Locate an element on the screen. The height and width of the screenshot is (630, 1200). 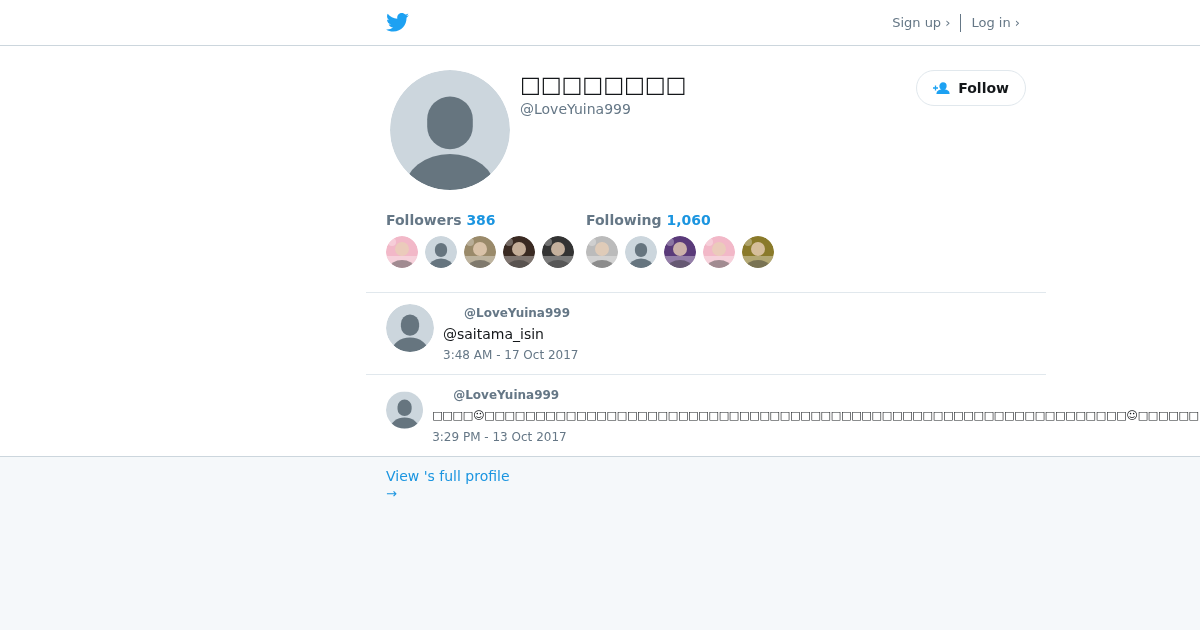
username: @LoveYuina999 is located at coordinates (576, 109).